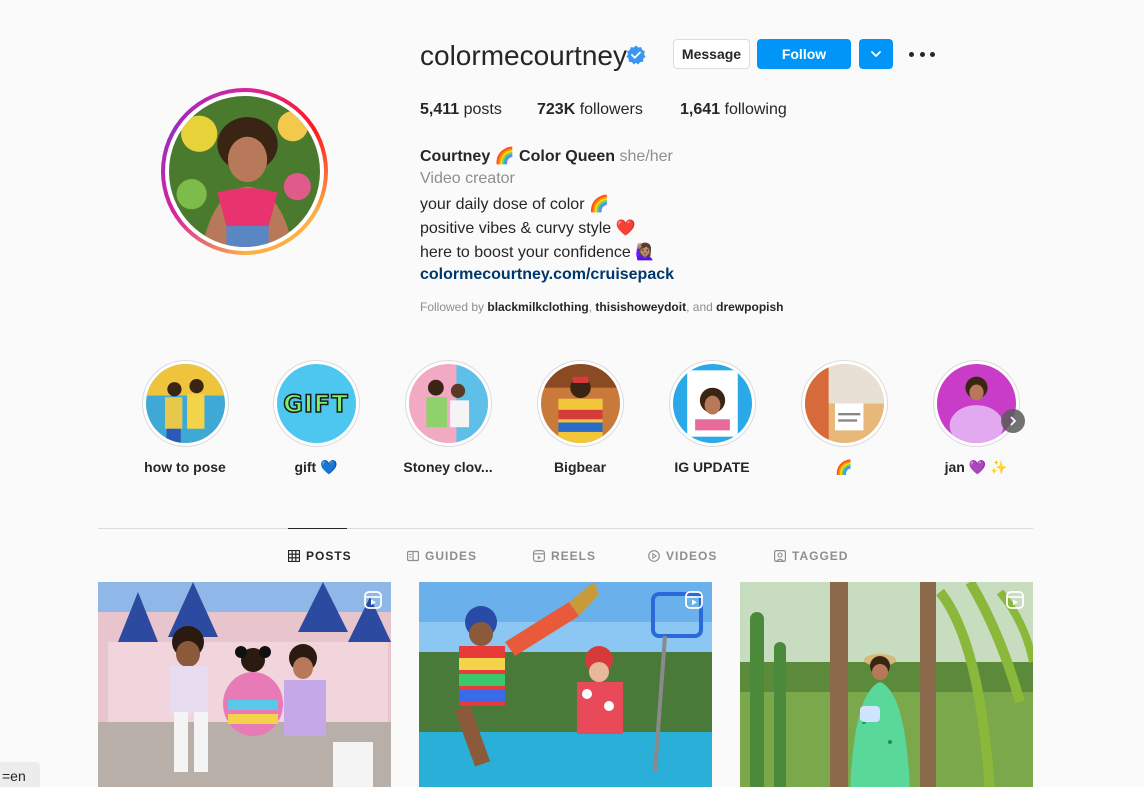 The height and width of the screenshot is (787, 1144). Describe the element at coordinates (518, 156) in the screenshot. I see `bio-name: Courtney 🌈 Color Queen` at that location.